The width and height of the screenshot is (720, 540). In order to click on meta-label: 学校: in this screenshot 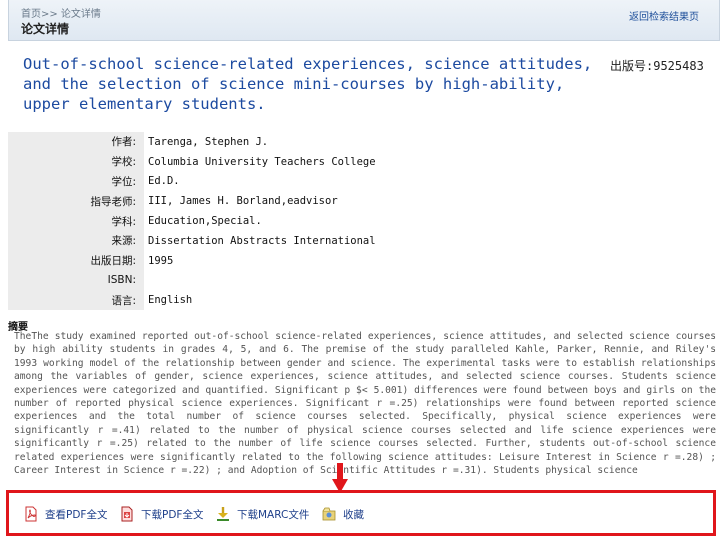, I will do `click(76, 161)`.